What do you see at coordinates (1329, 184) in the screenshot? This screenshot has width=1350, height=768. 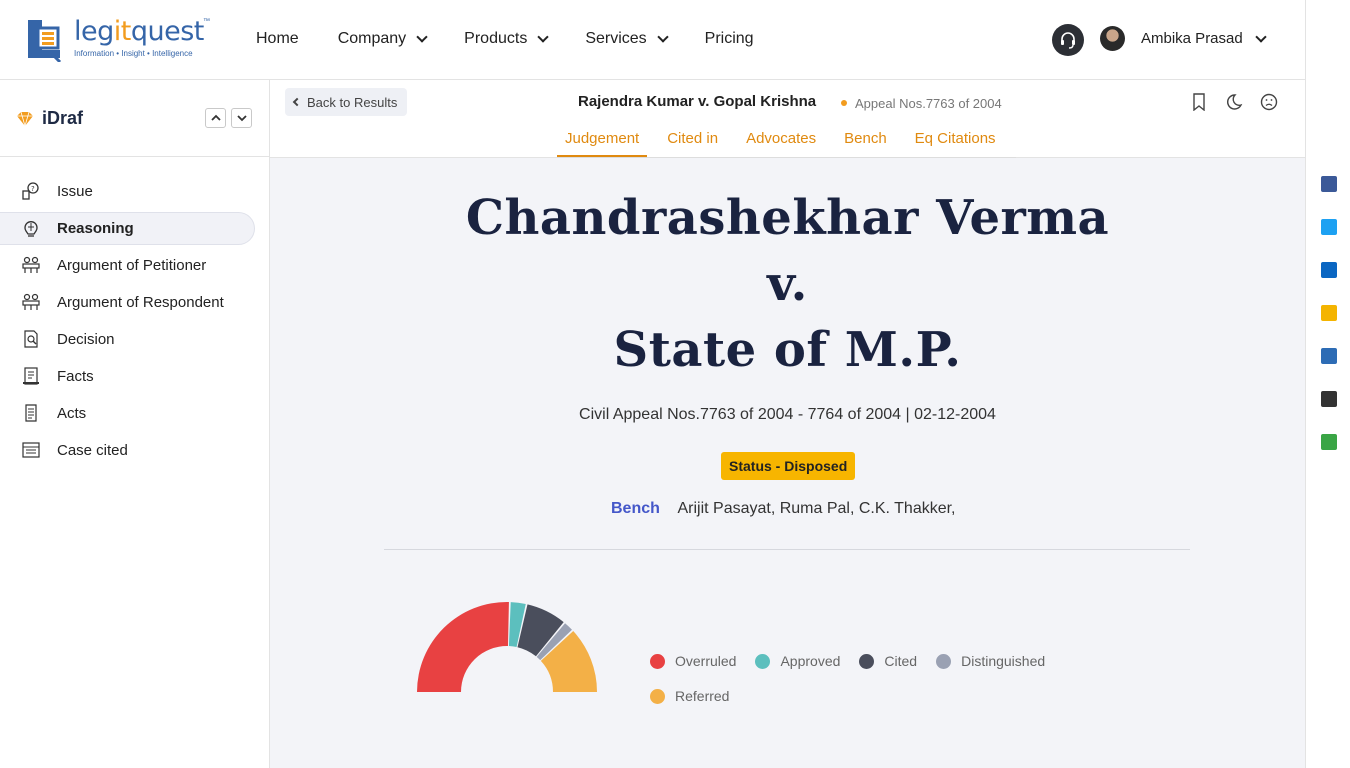 I see `facebook-icon` at bounding box center [1329, 184].